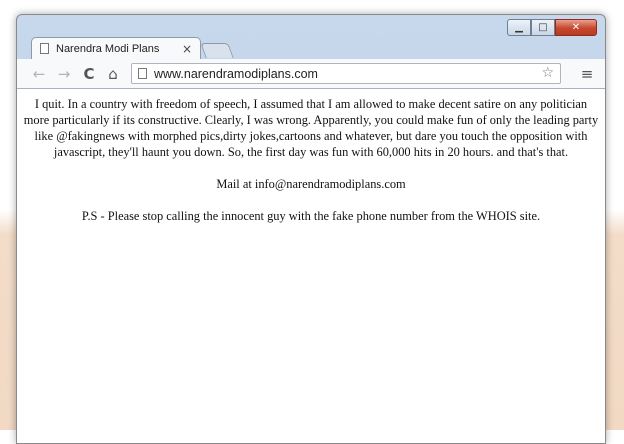  Describe the element at coordinates (587, 74) in the screenshot. I see `menu-icon: ≡` at that location.